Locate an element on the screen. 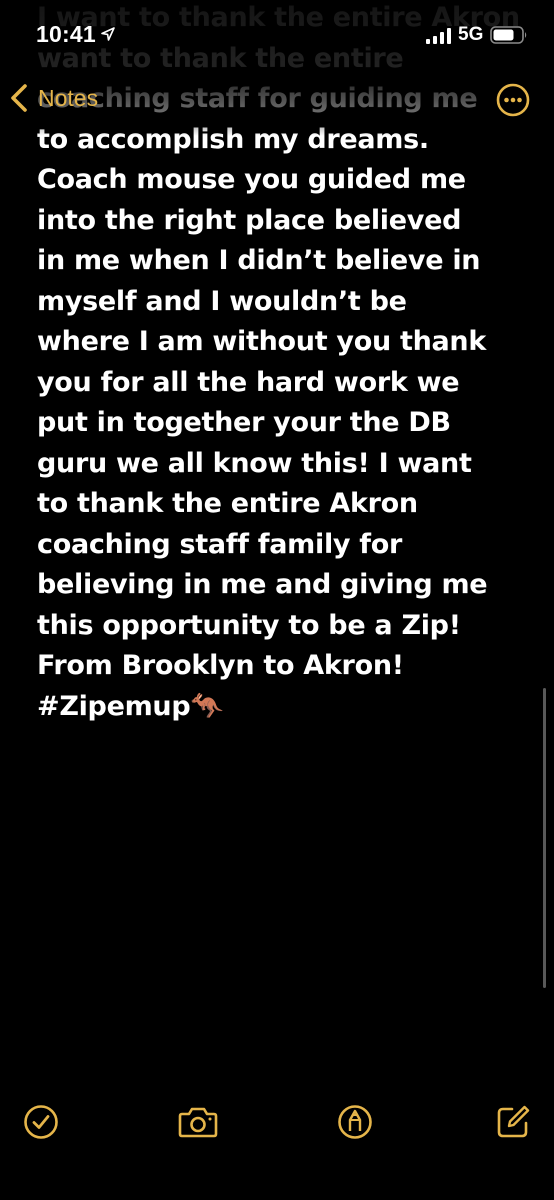 Image resolution: width=554 pixels, height=1200 pixels. ellipsis-circle-icon is located at coordinates (513, 100).